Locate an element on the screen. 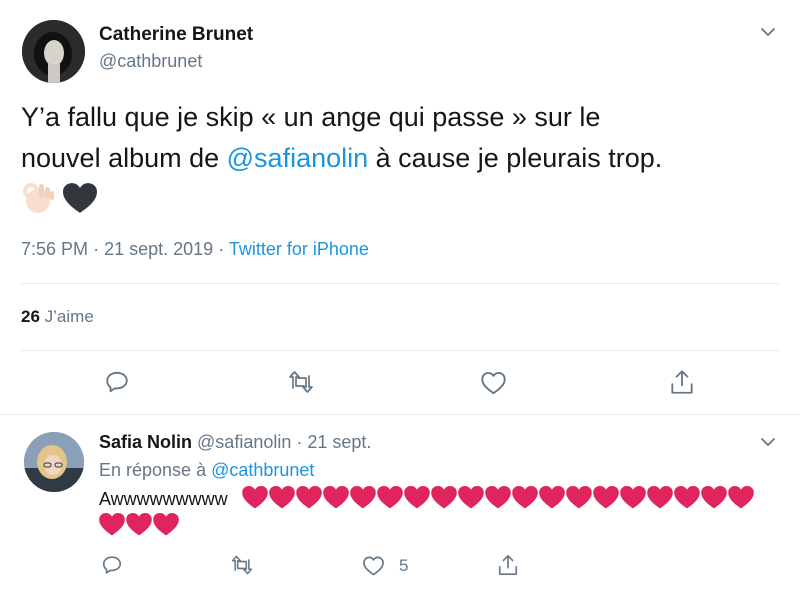 The width and height of the screenshot is (800, 592). tweet-text-prefix: nouvel album de is located at coordinates (124, 158).